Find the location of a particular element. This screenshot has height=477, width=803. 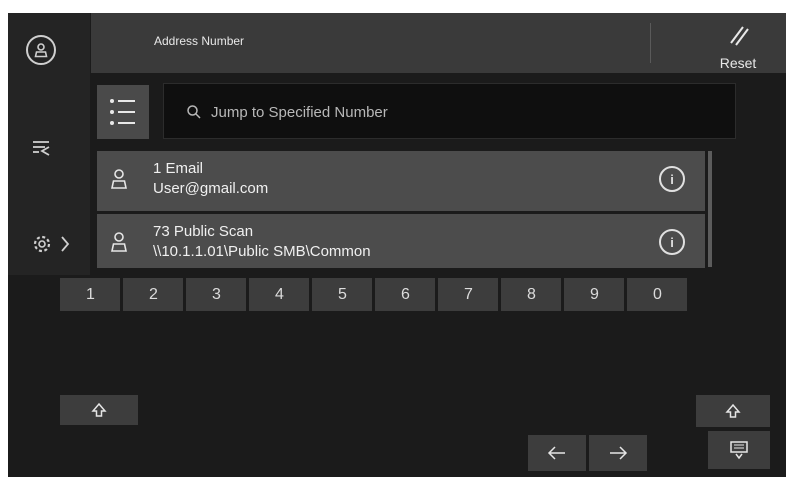

chevron-right-icon is located at coordinates (65, 244).